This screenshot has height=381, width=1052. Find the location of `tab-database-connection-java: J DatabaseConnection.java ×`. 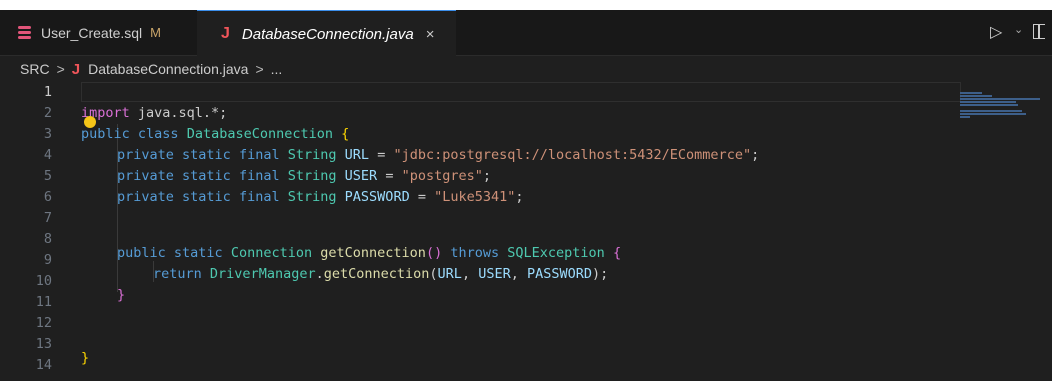

tab-database-connection-java: J DatabaseConnection.java × is located at coordinates (326, 33).